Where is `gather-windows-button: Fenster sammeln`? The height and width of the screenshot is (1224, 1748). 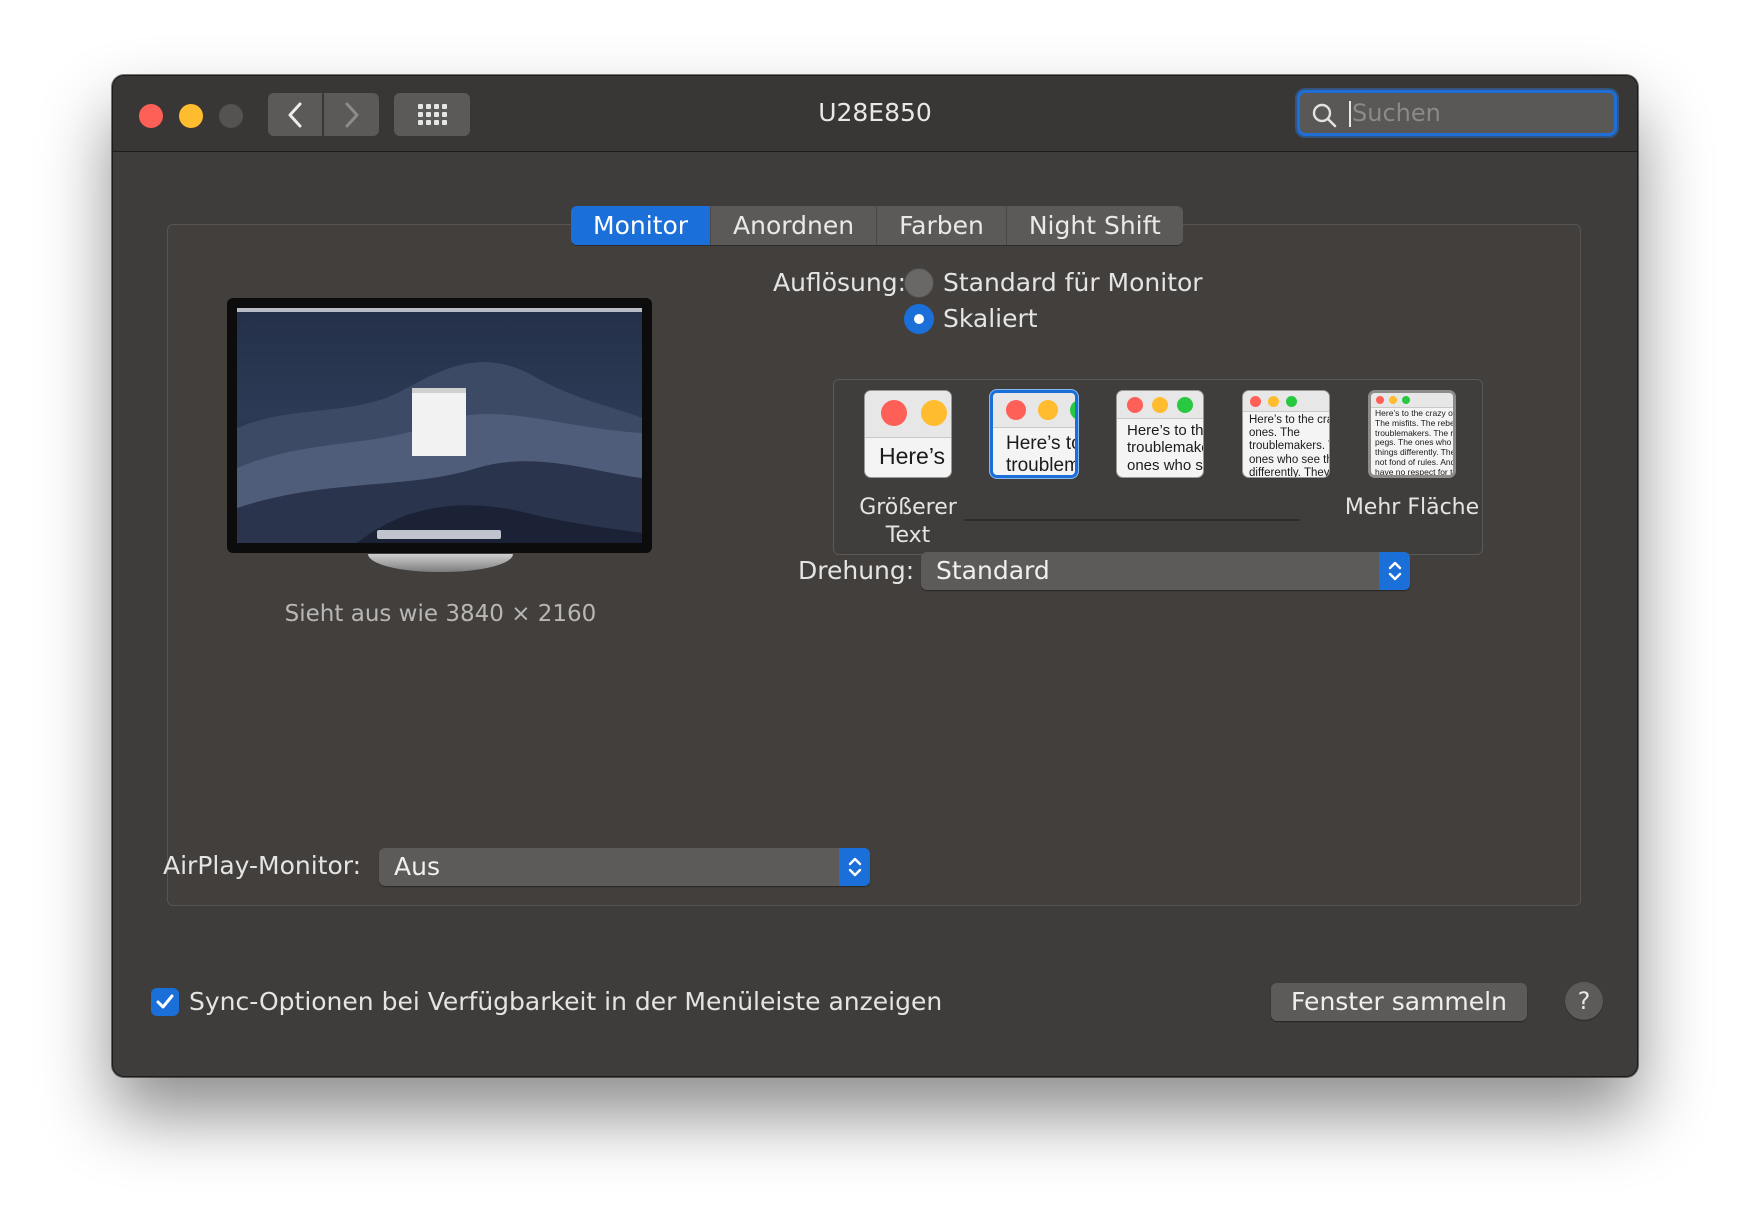
gather-windows-button: Fenster sammeln is located at coordinates (1399, 1002).